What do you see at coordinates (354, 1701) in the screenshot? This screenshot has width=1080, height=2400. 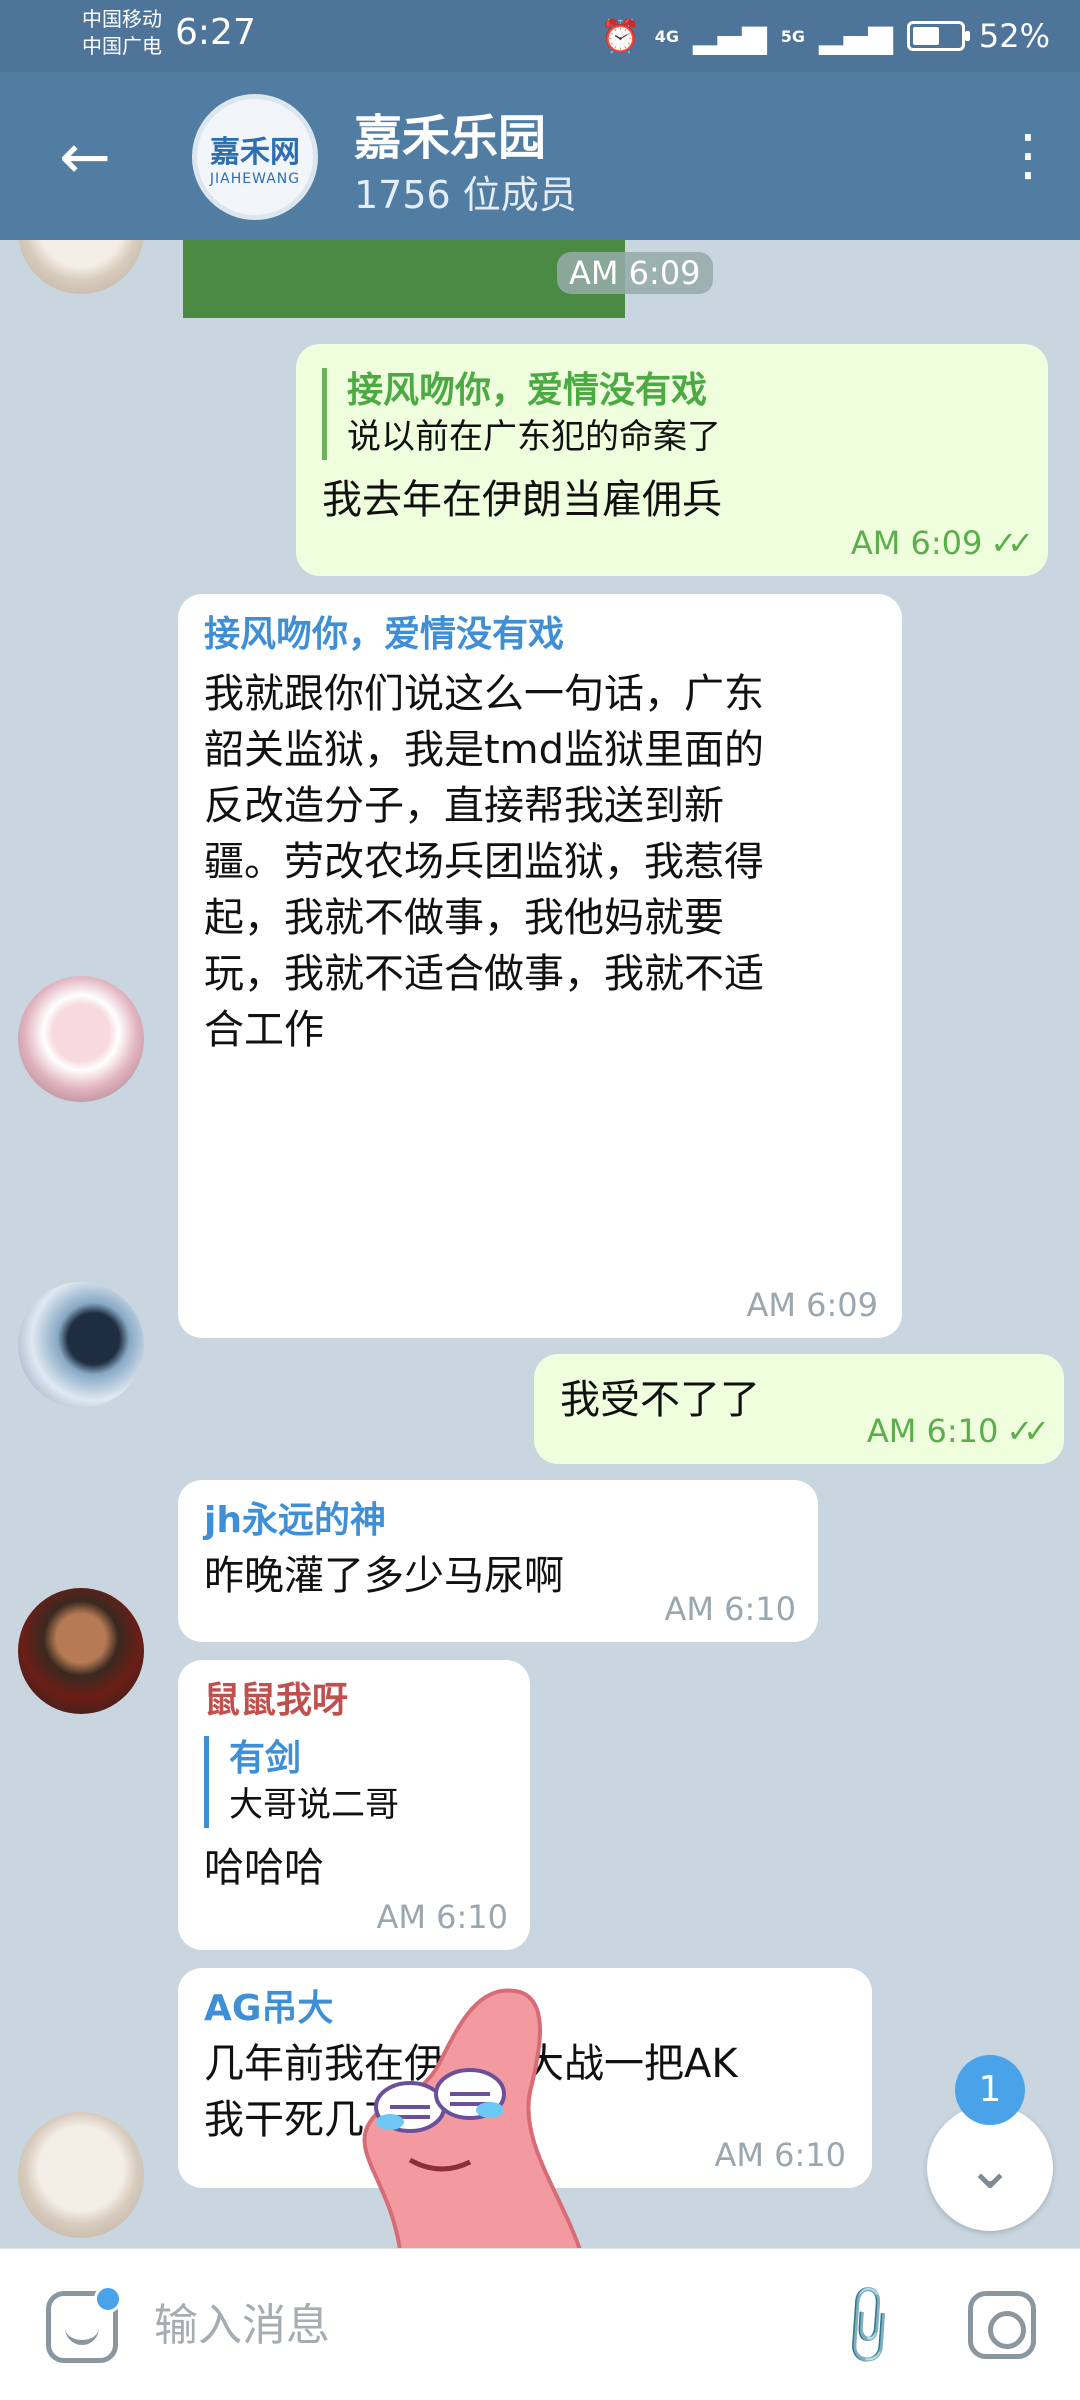 I see `sender-name: 鼠鼠我呀` at bounding box center [354, 1701].